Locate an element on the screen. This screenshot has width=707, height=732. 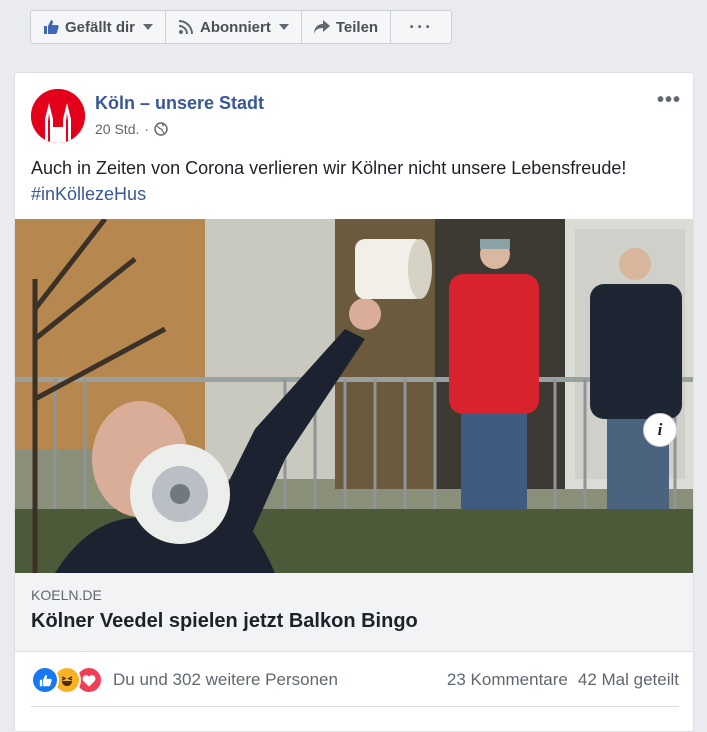
post-options-button: ••• is located at coordinates (669, 100).